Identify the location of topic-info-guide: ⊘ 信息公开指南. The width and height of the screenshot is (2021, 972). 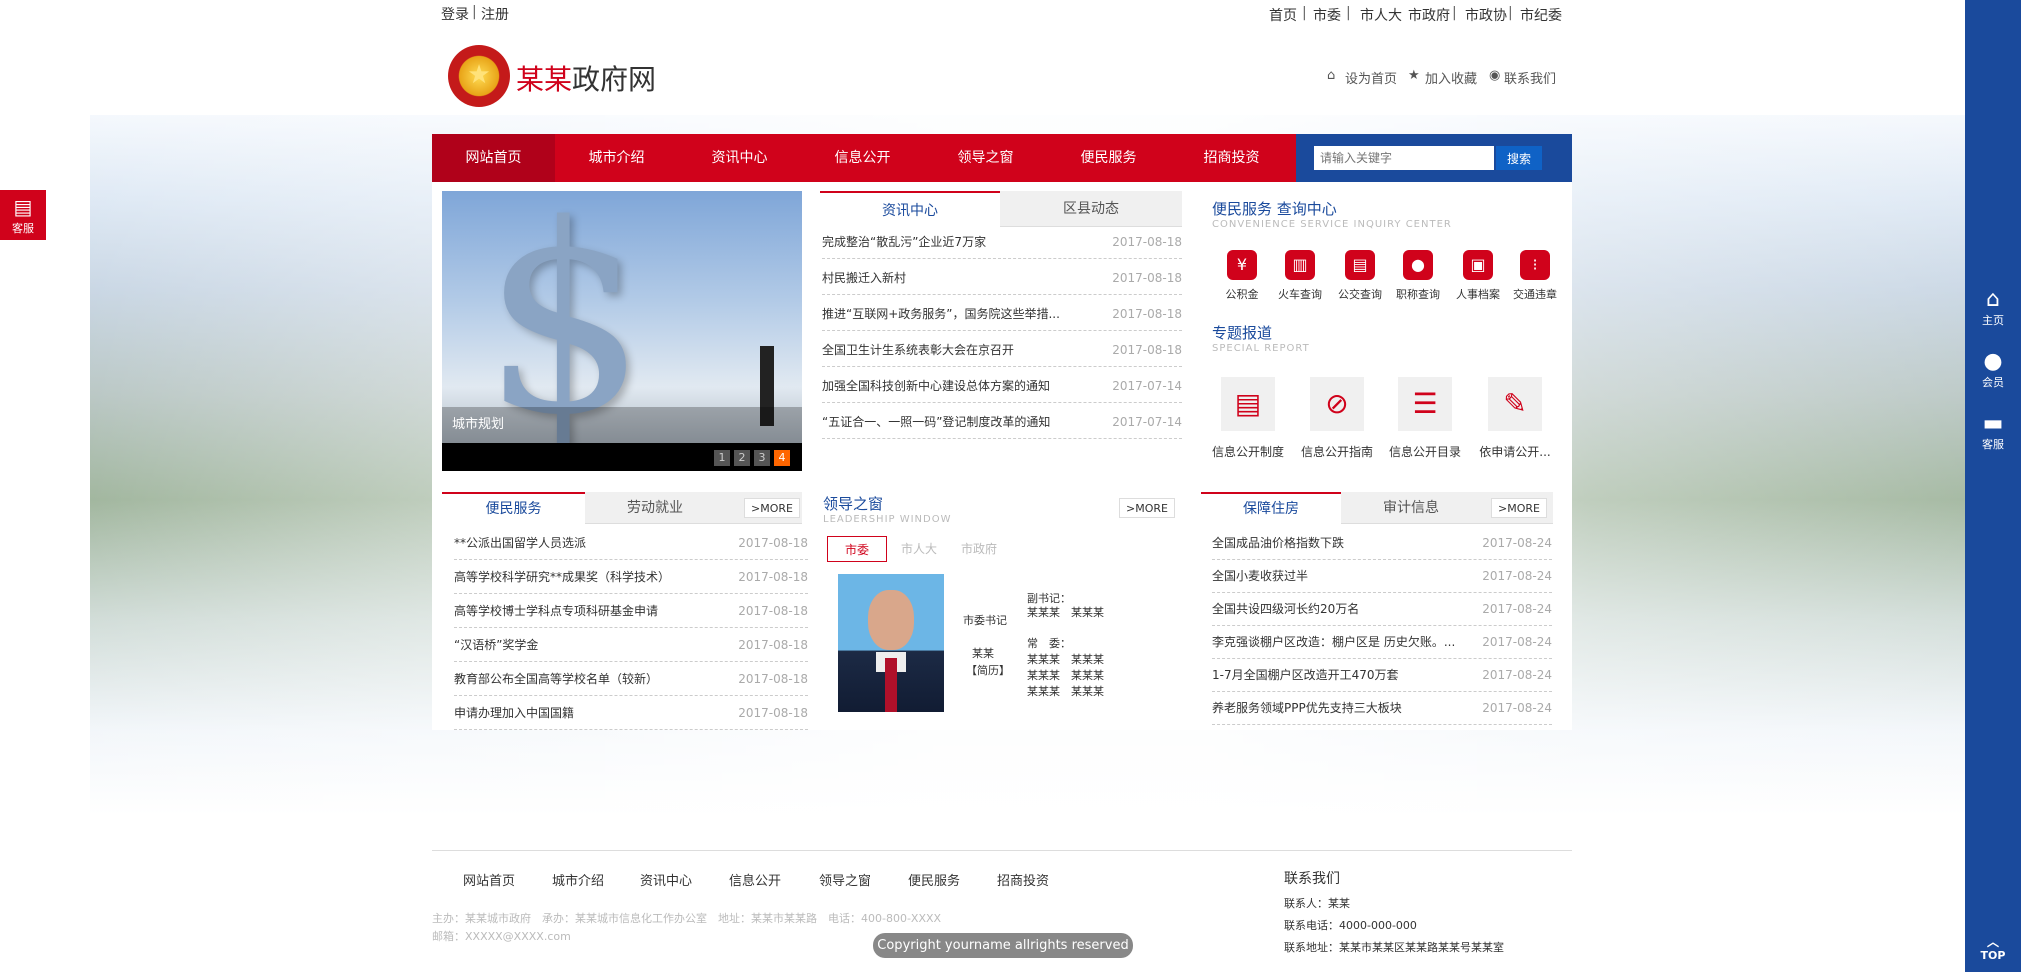
(1337, 418).